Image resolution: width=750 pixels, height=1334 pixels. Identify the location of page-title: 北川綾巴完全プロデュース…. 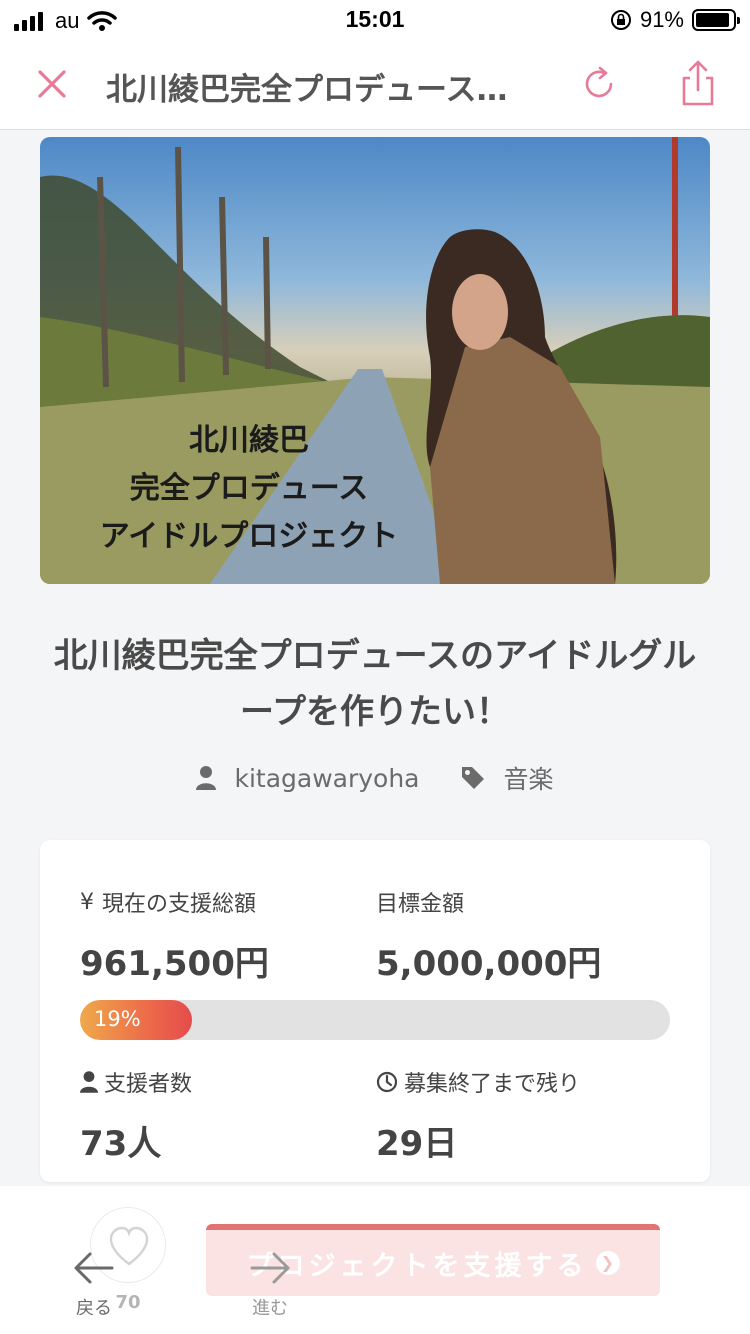
(307, 90).